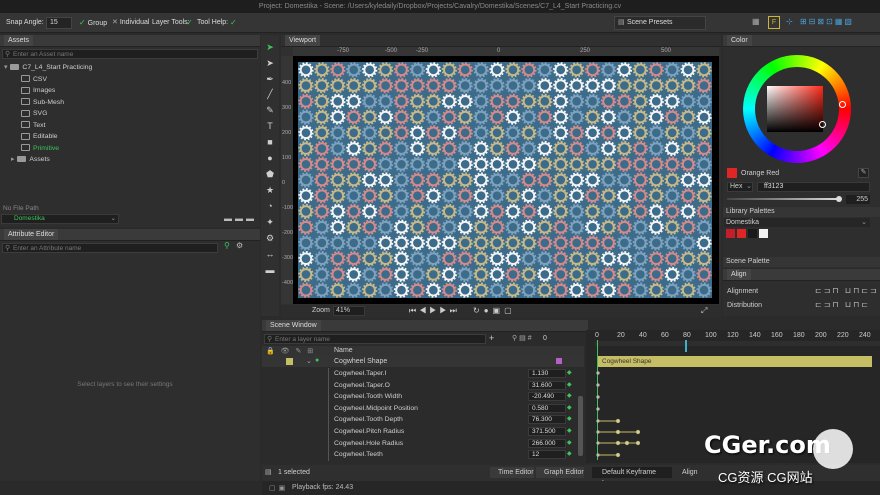  Describe the element at coordinates (774, 22) in the screenshot. I see `frame-icon: F` at that location.